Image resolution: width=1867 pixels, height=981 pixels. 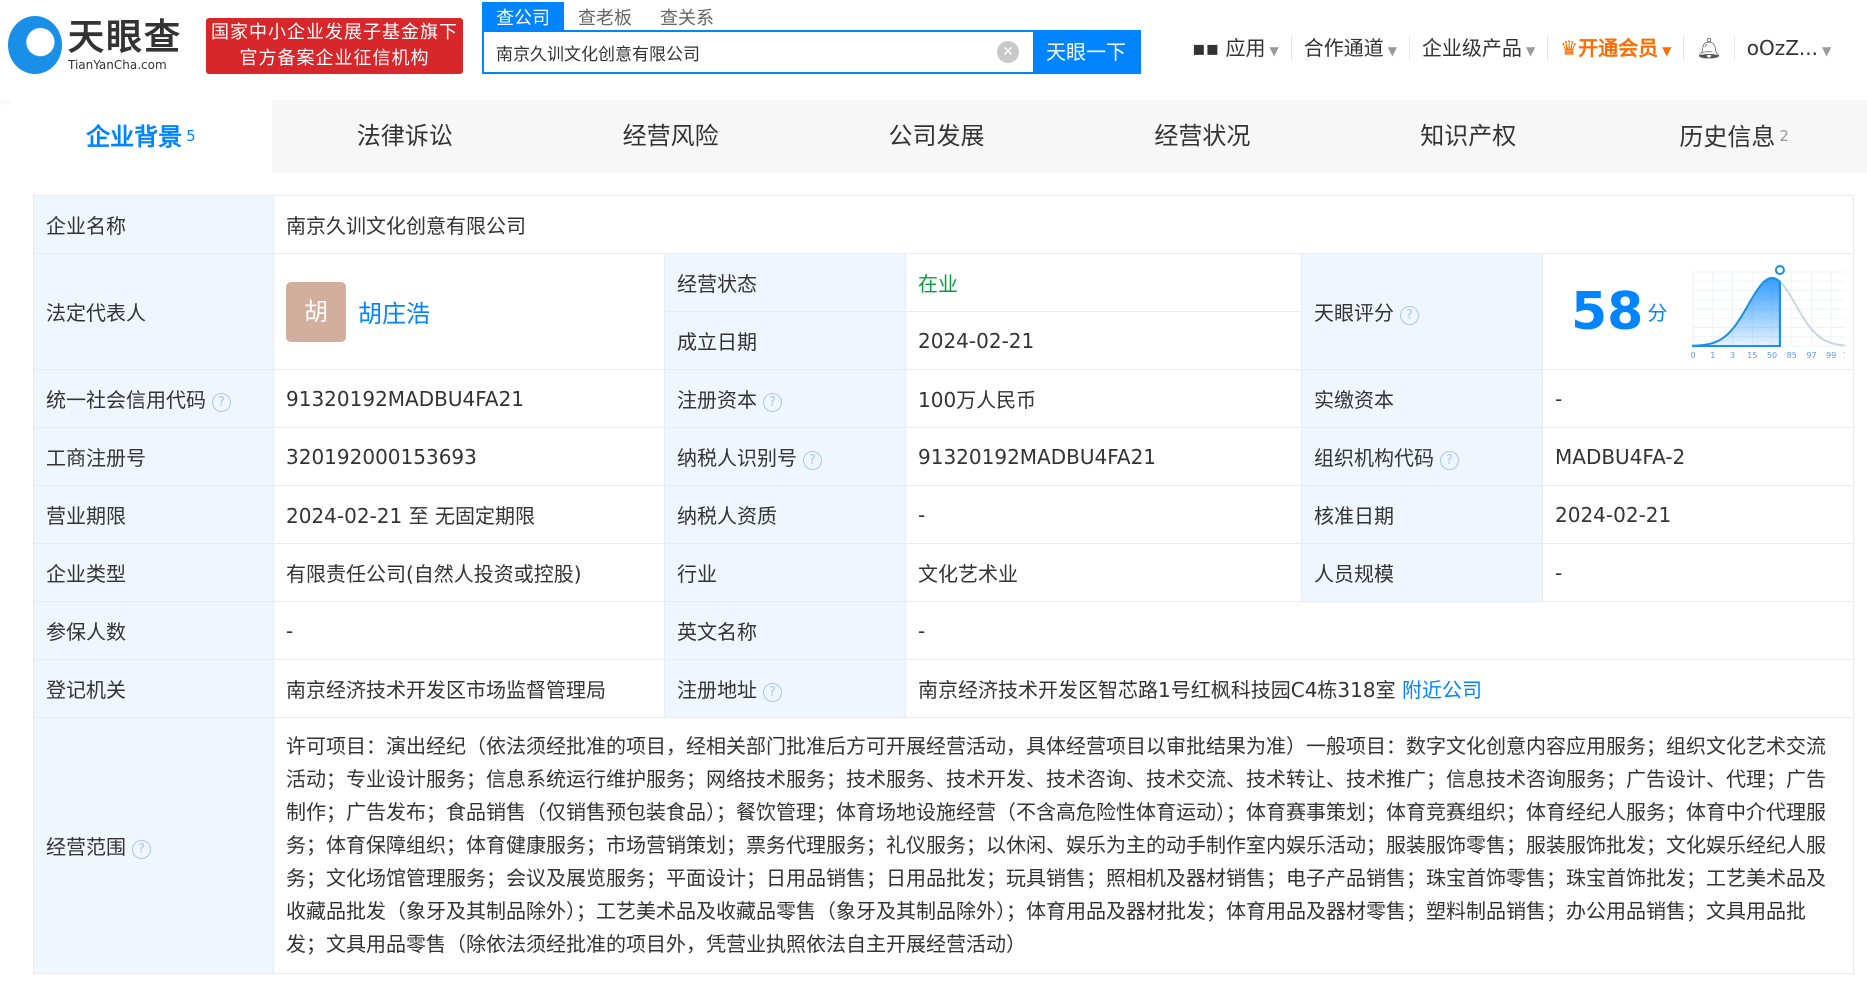 I want to click on score-unit: 分, so click(x=1657, y=313).